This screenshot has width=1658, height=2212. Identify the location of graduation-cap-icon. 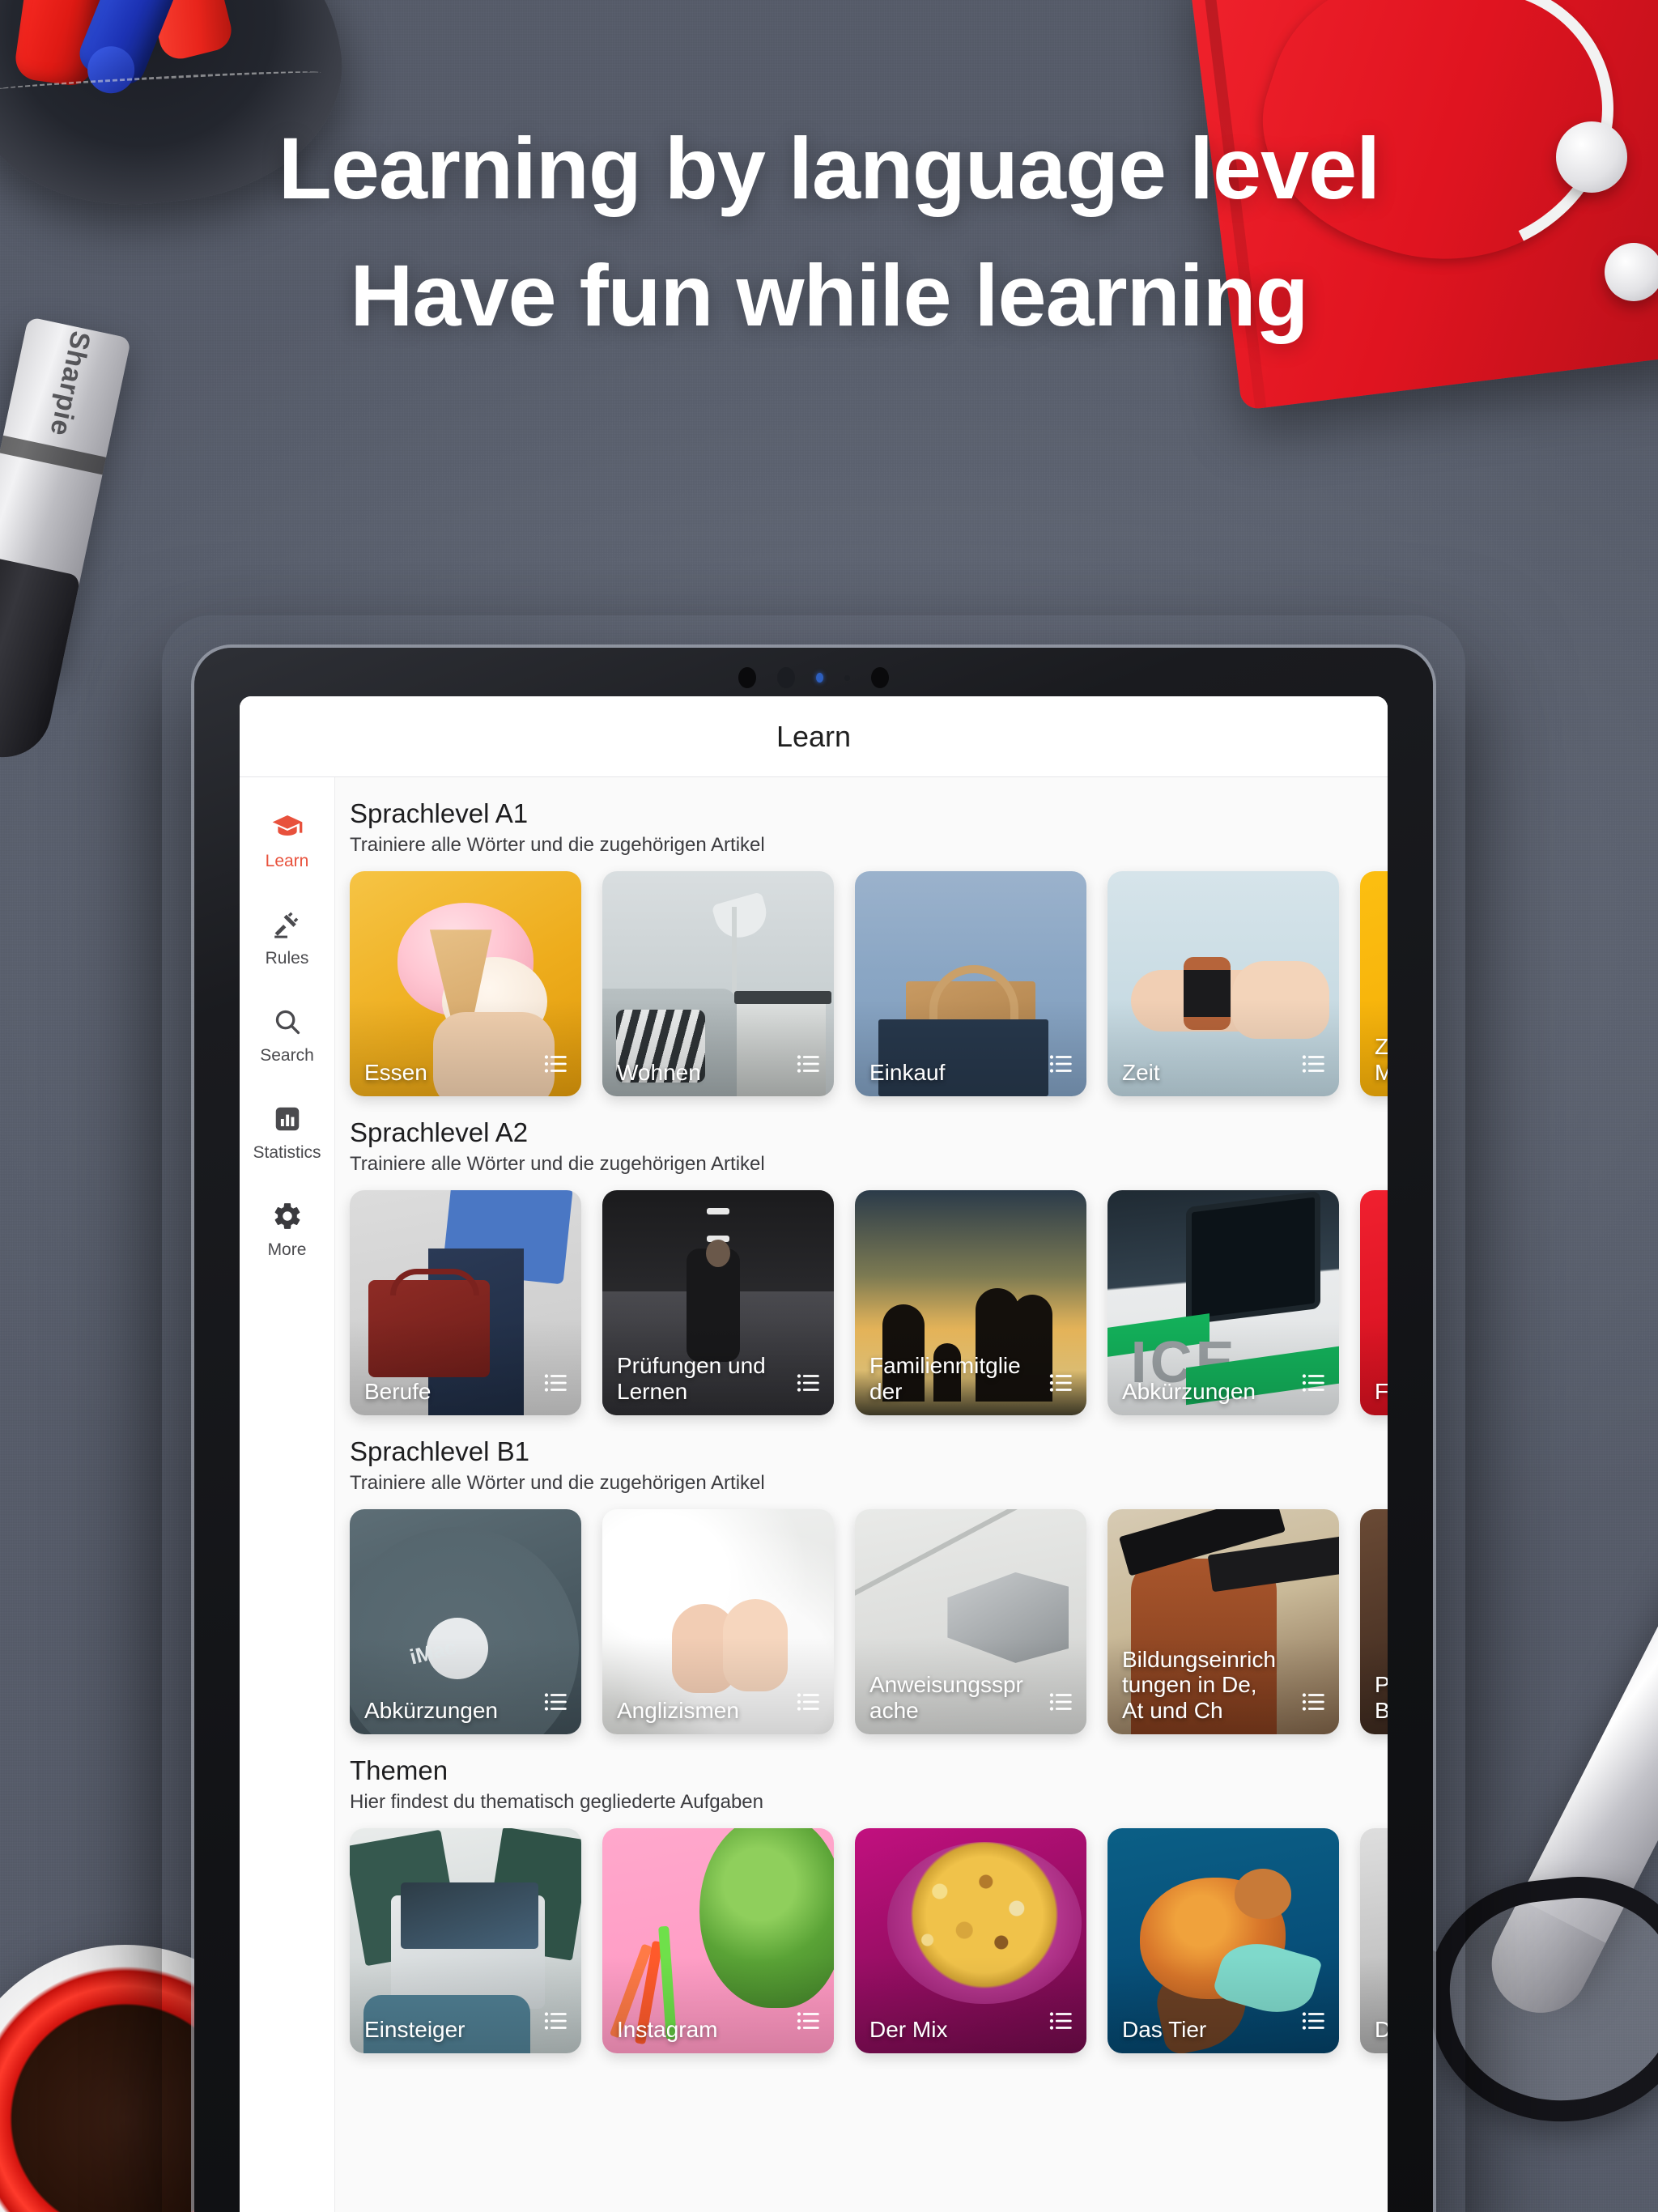
(287, 828).